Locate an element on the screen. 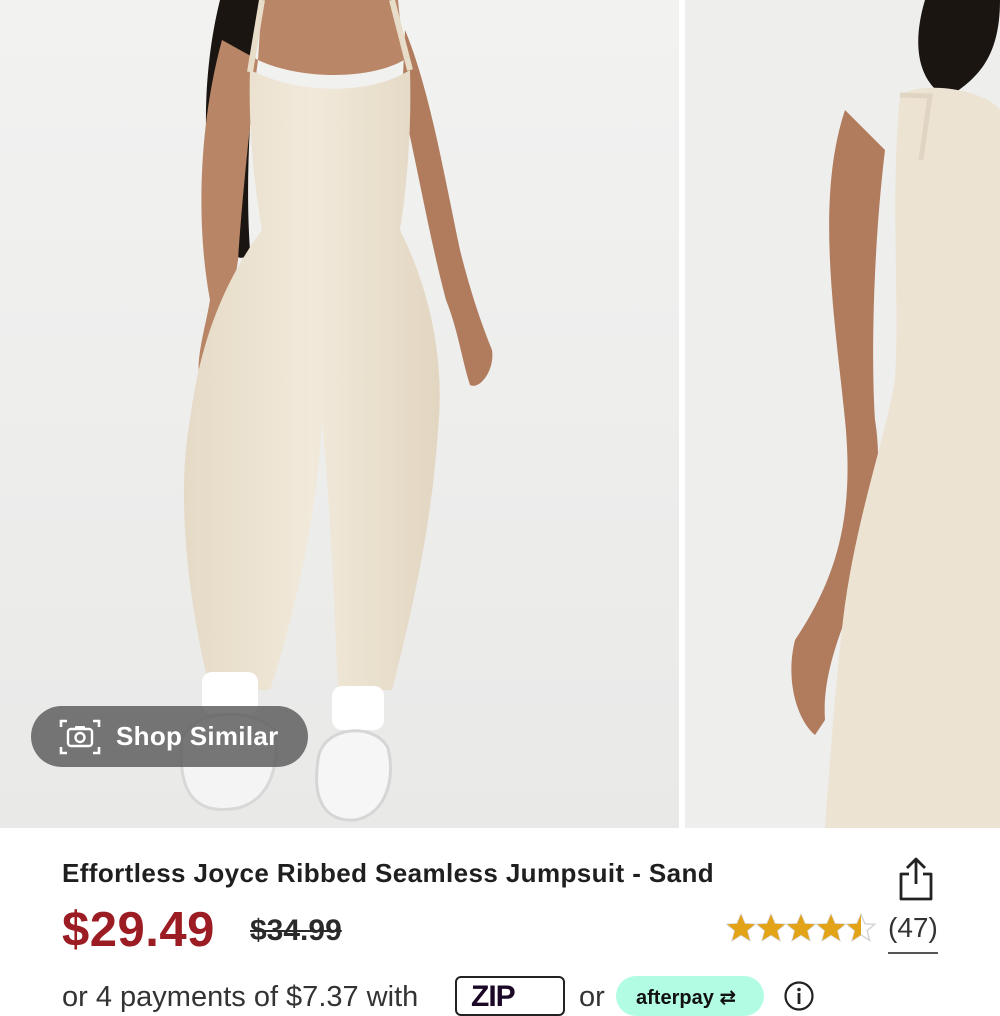  zip-logo: ZIP is located at coordinates (493, 996).